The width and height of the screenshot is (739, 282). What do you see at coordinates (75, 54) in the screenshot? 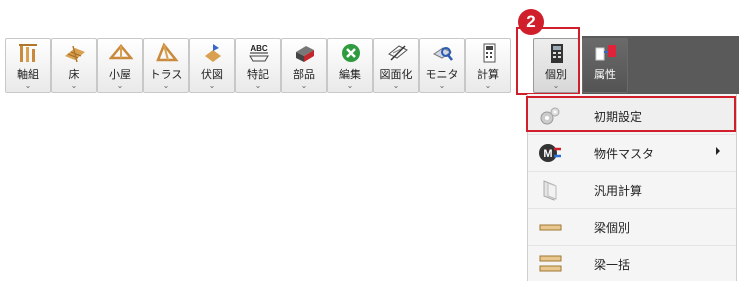
I see `floor-icon` at bounding box center [75, 54].